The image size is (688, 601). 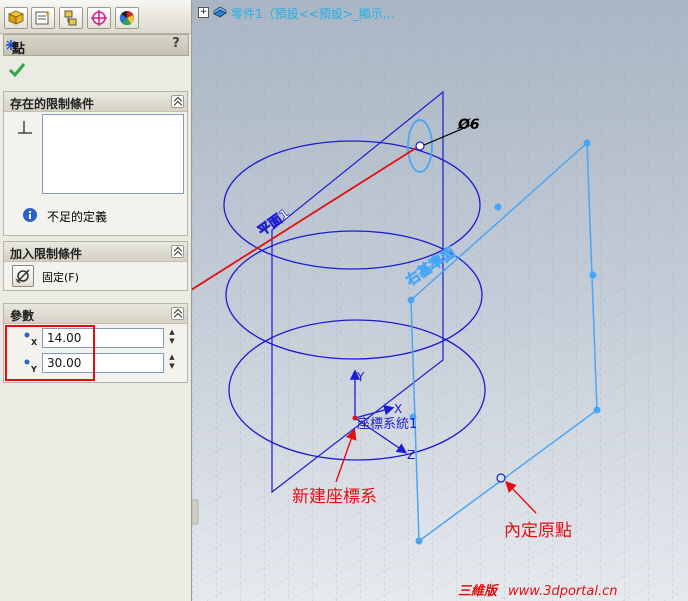 I want to click on axis-z-label: Z, so click(x=411, y=455).